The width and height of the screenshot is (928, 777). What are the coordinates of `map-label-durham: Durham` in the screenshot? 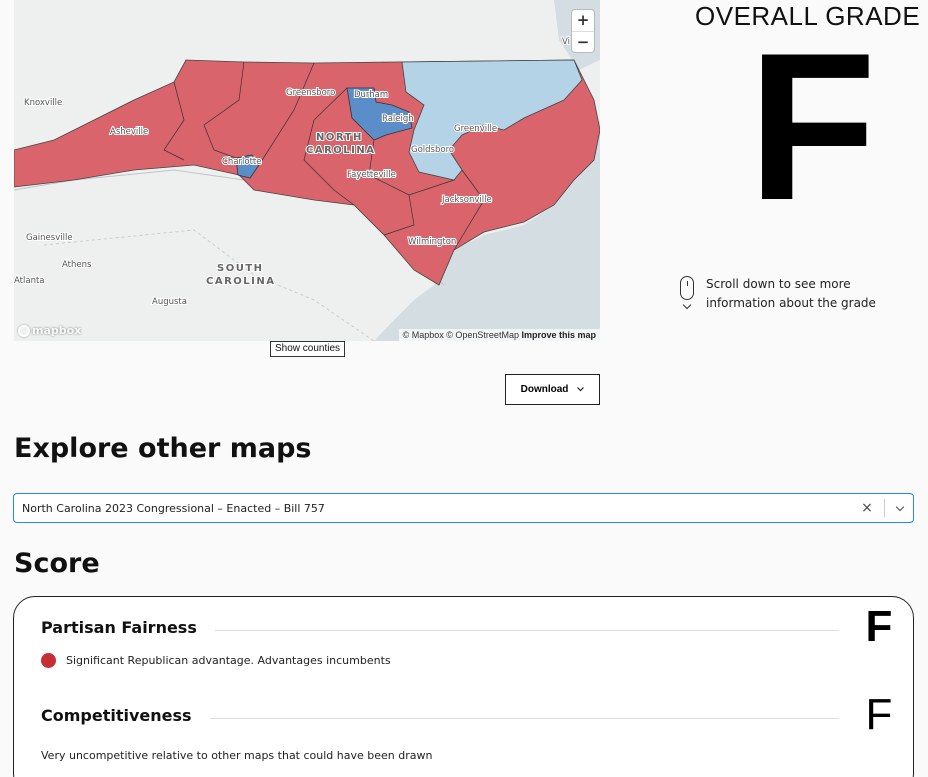 It's located at (371, 95).